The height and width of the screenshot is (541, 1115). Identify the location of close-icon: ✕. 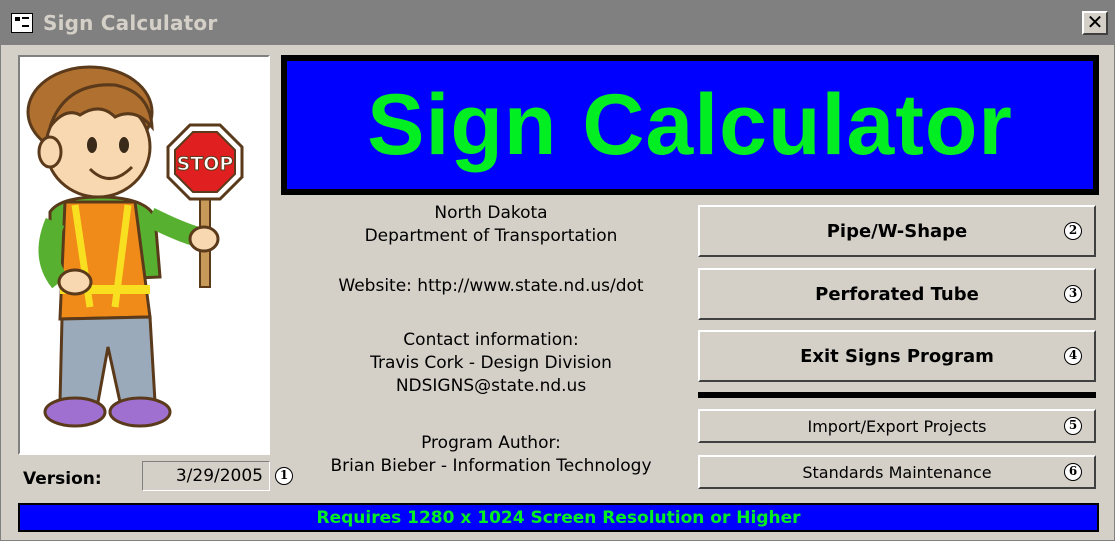
(1095, 22).